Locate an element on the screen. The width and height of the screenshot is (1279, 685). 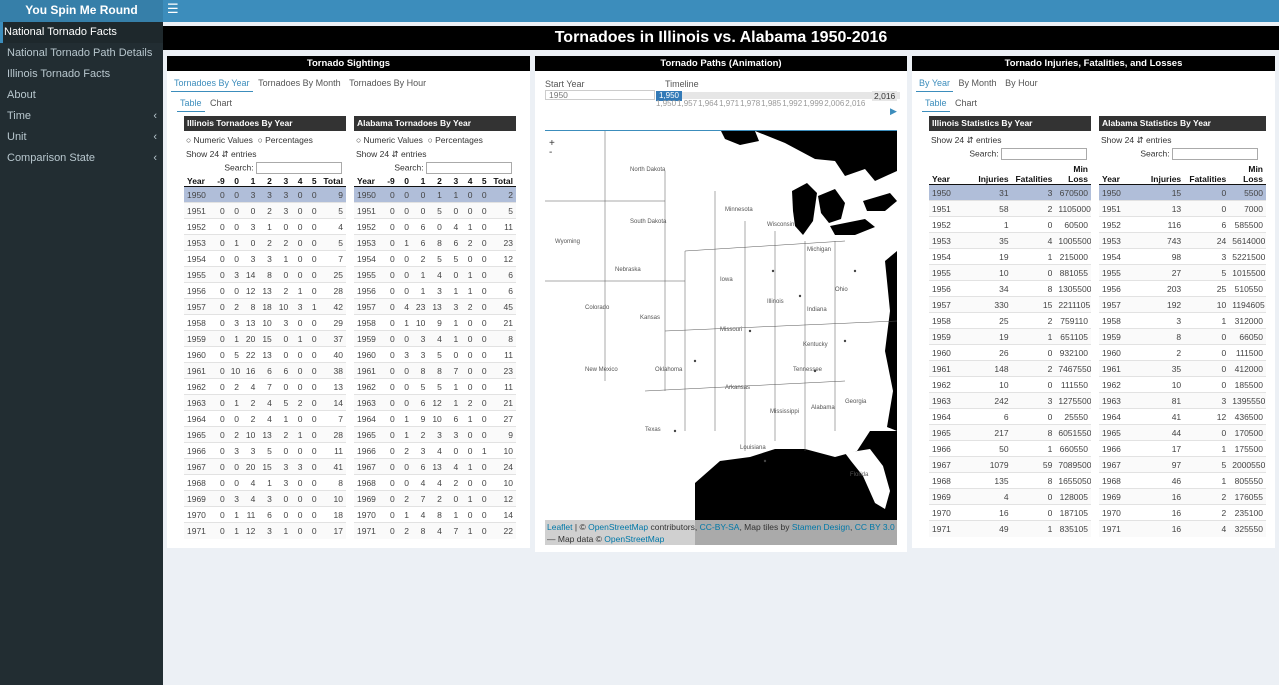
timeline-slider is located at coordinates (778, 95).